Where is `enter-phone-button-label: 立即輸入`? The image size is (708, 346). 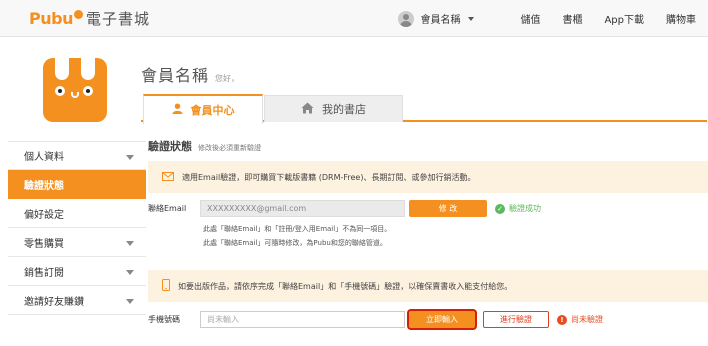 enter-phone-button-label: 立即輸入 is located at coordinates (442, 319).